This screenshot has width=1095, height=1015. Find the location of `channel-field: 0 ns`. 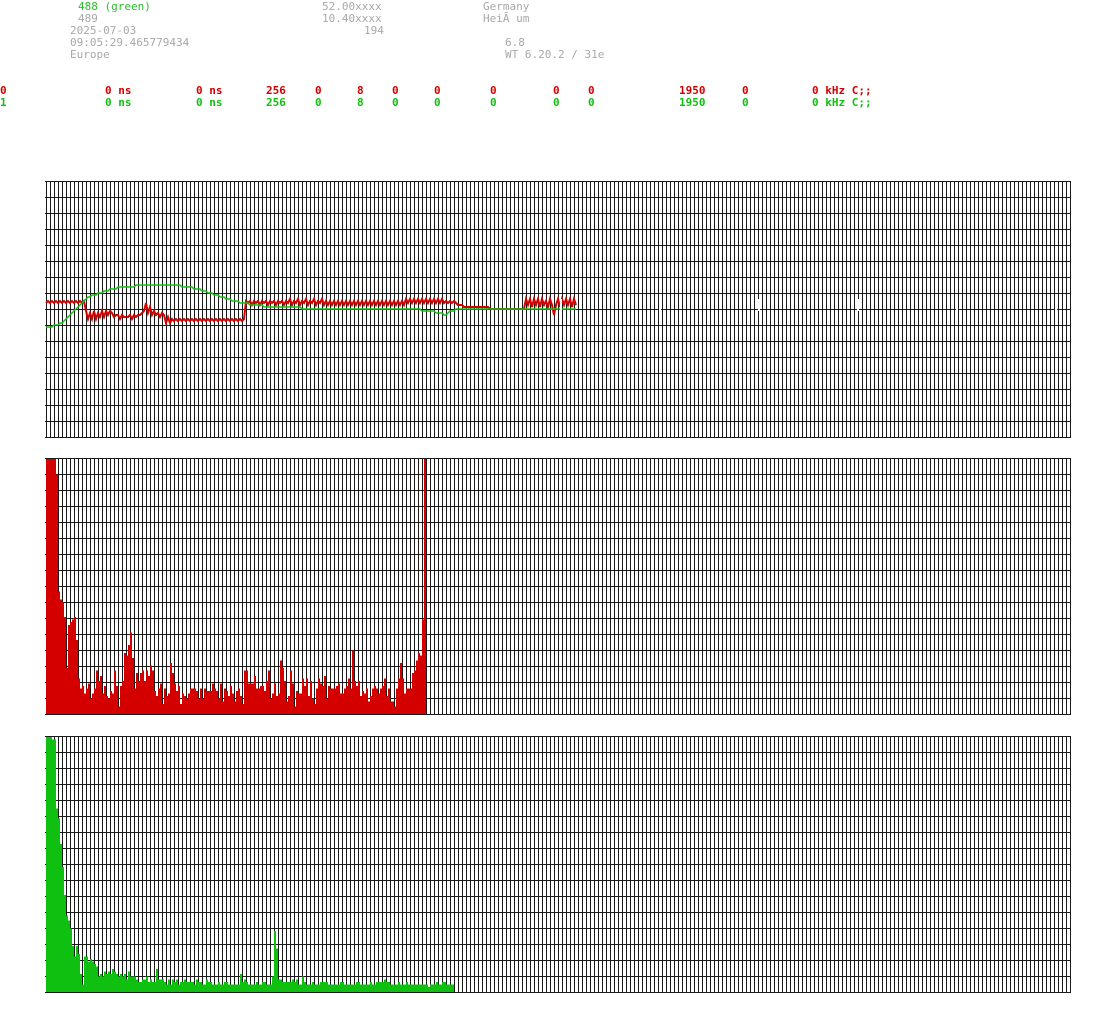

channel-field: 0 ns is located at coordinates (118, 102).